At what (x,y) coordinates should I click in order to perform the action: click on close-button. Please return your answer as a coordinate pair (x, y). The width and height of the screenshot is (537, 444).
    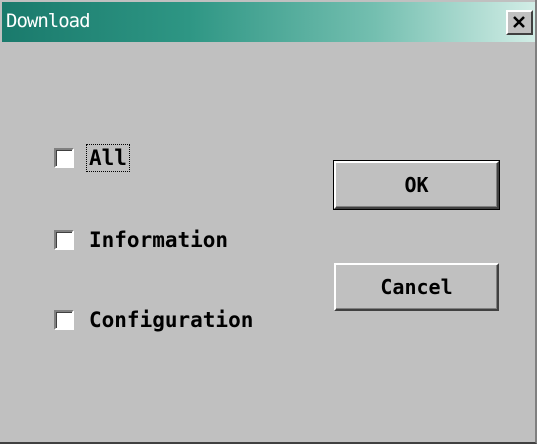
    Looking at the image, I should click on (519, 22).